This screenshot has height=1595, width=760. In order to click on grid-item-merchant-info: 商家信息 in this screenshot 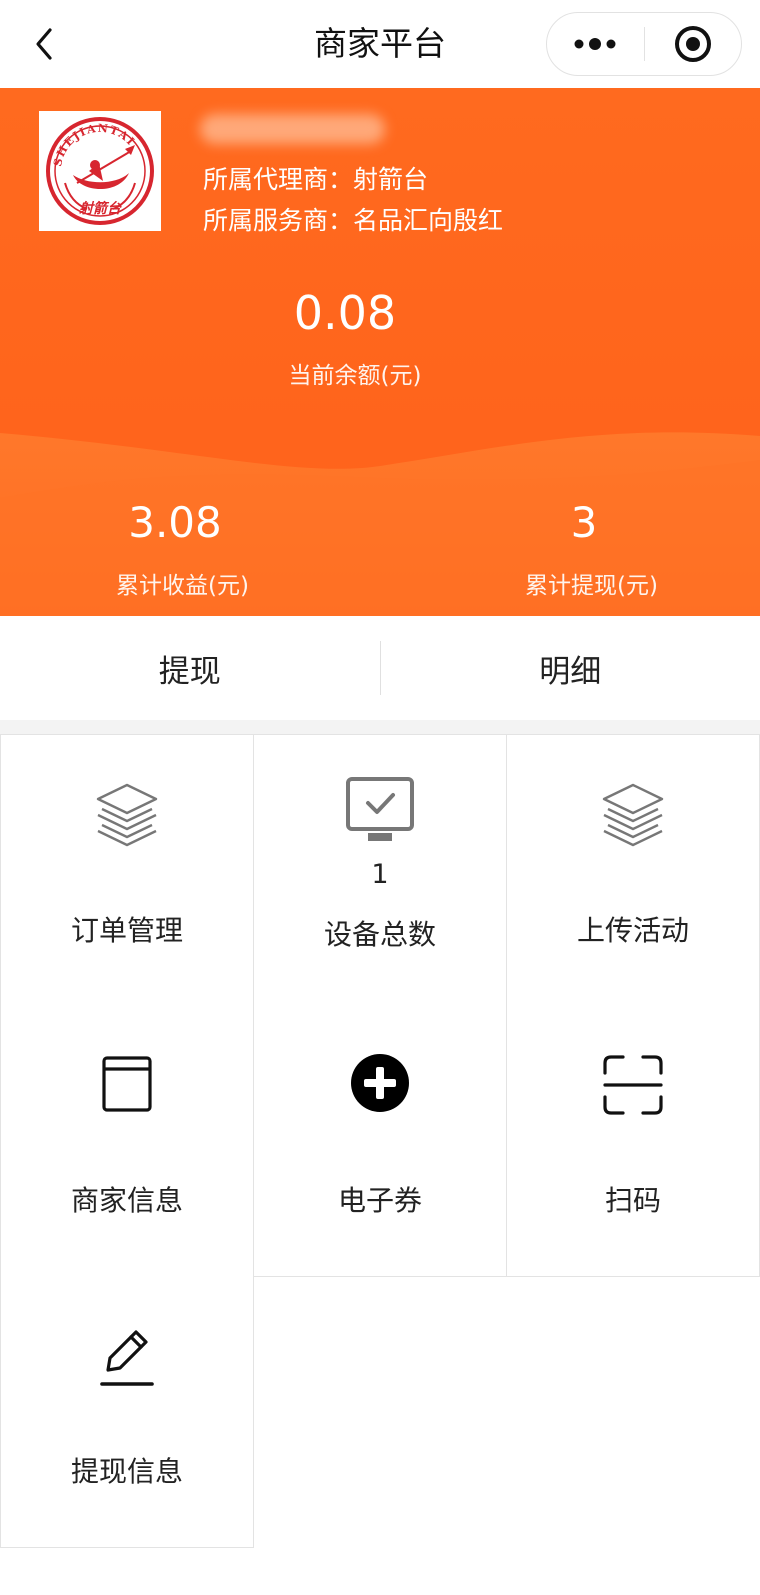, I will do `click(127, 1141)`.